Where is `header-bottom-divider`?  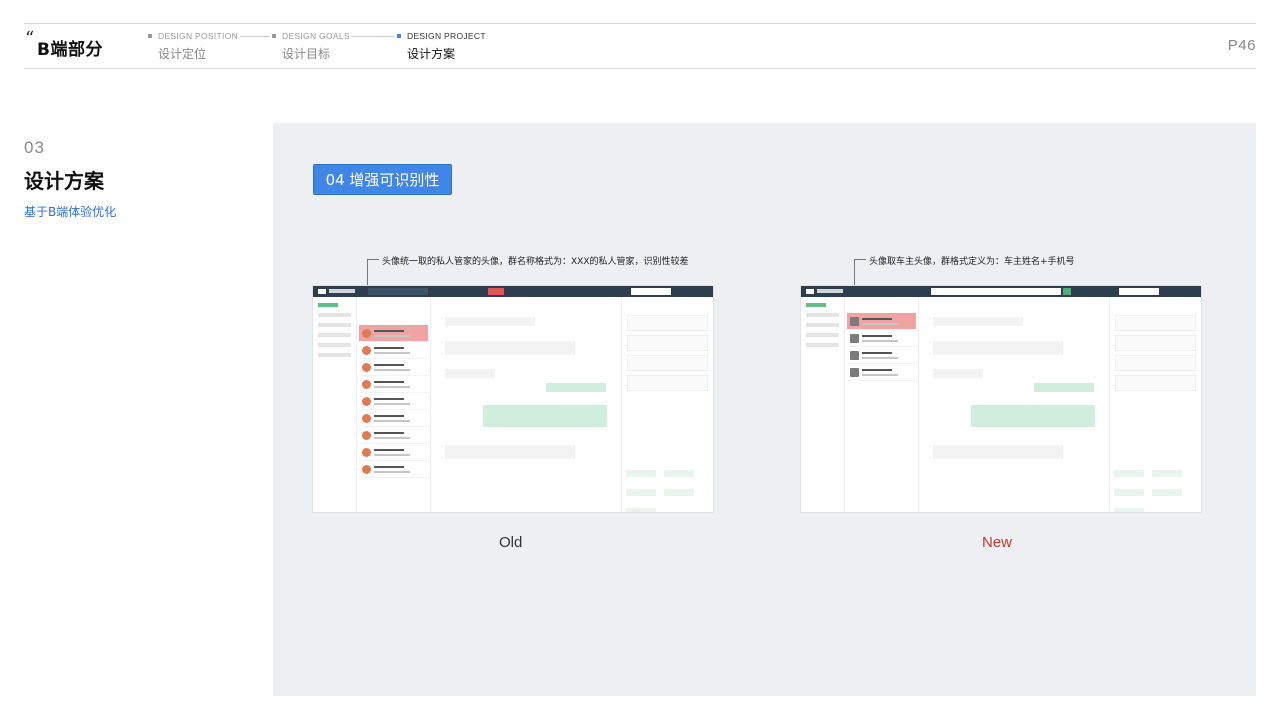 header-bottom-divider is located at coordinates (640, 68).